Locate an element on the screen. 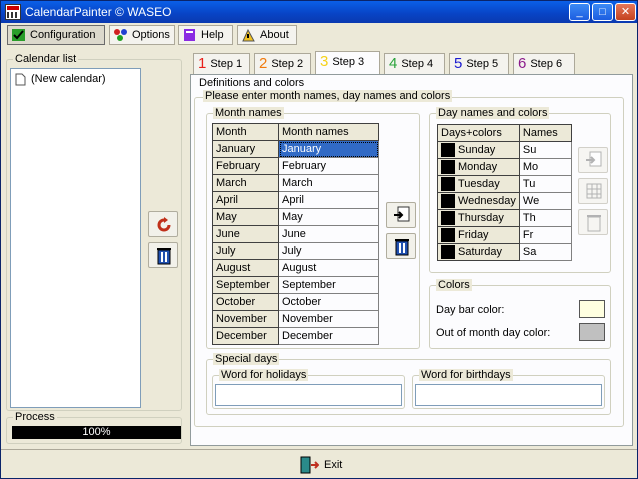 The width and height of the screenshot is (638, 479). day-name-cell: Mo is located at coordinates (545, 167).